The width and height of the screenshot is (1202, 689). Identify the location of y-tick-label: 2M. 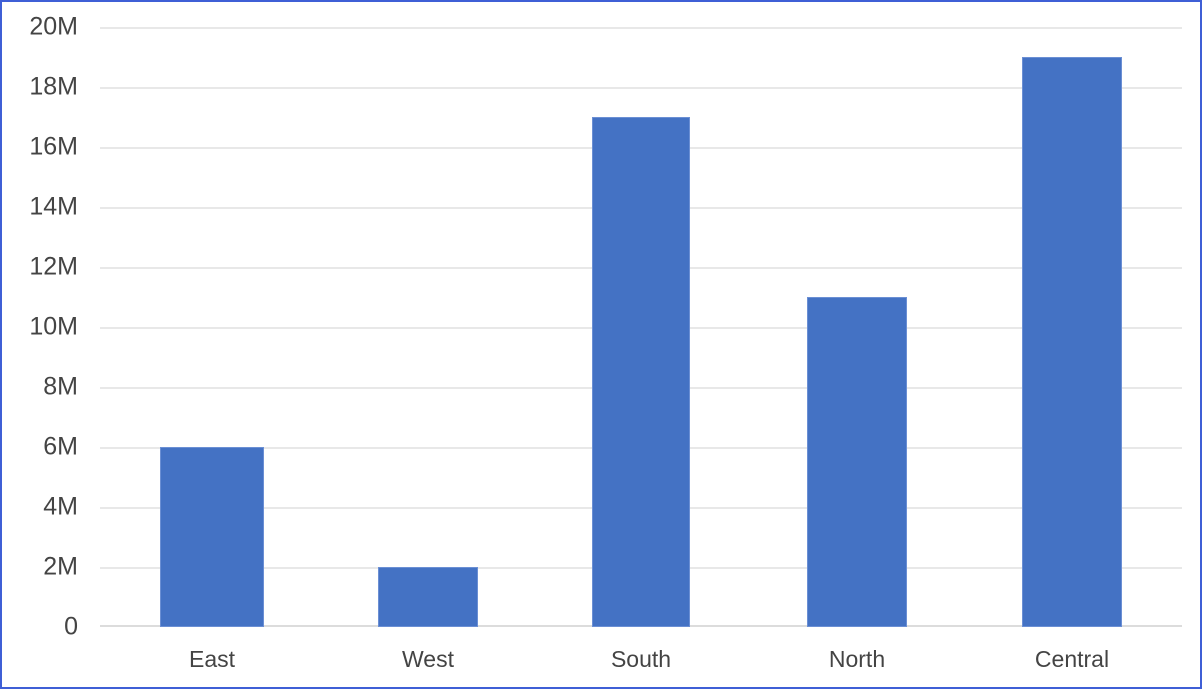
(60, 566).